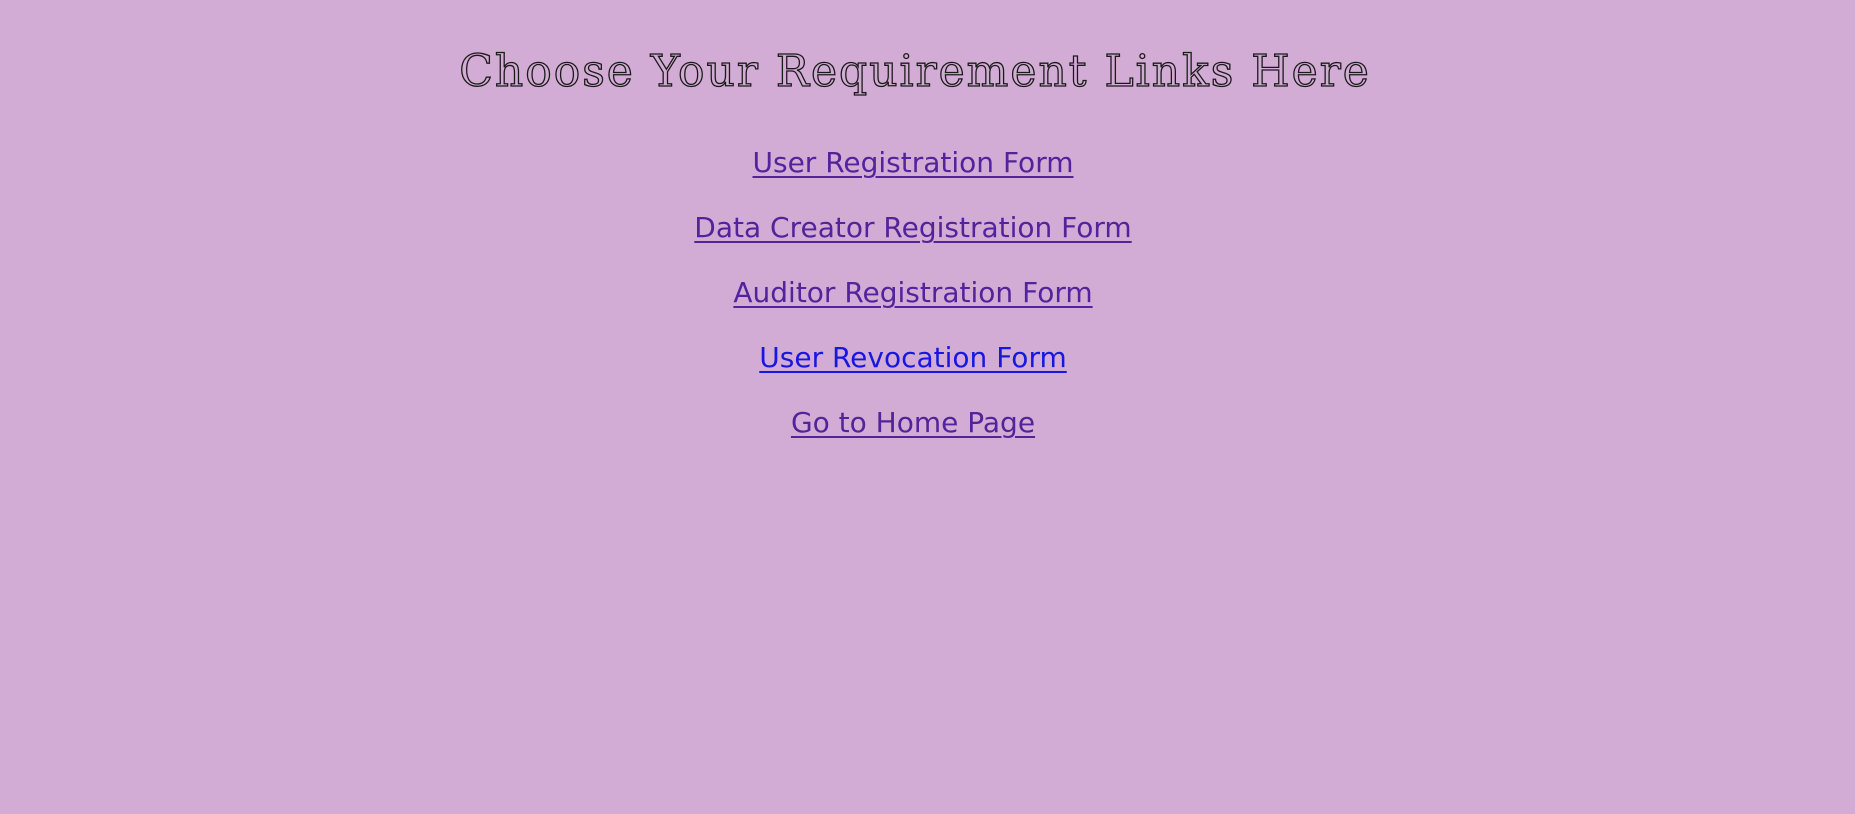  Describe the element at coordinates (913, 432) in the screenshot. I see `home-page-link: Go to Home Page` at that location.